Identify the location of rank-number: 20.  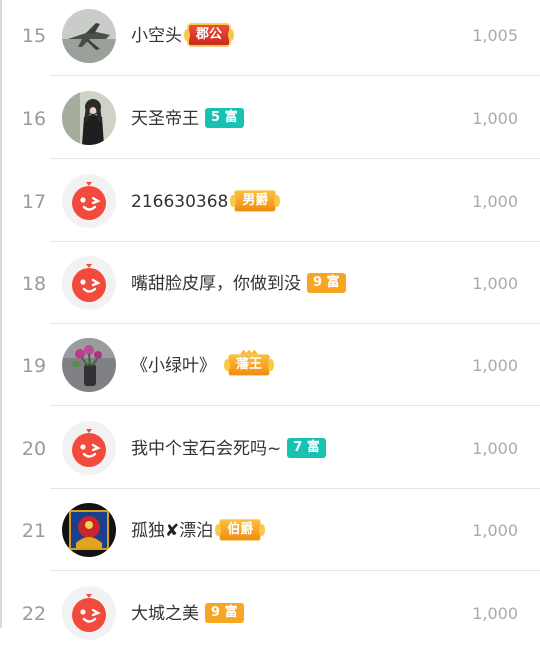
(34, 449).